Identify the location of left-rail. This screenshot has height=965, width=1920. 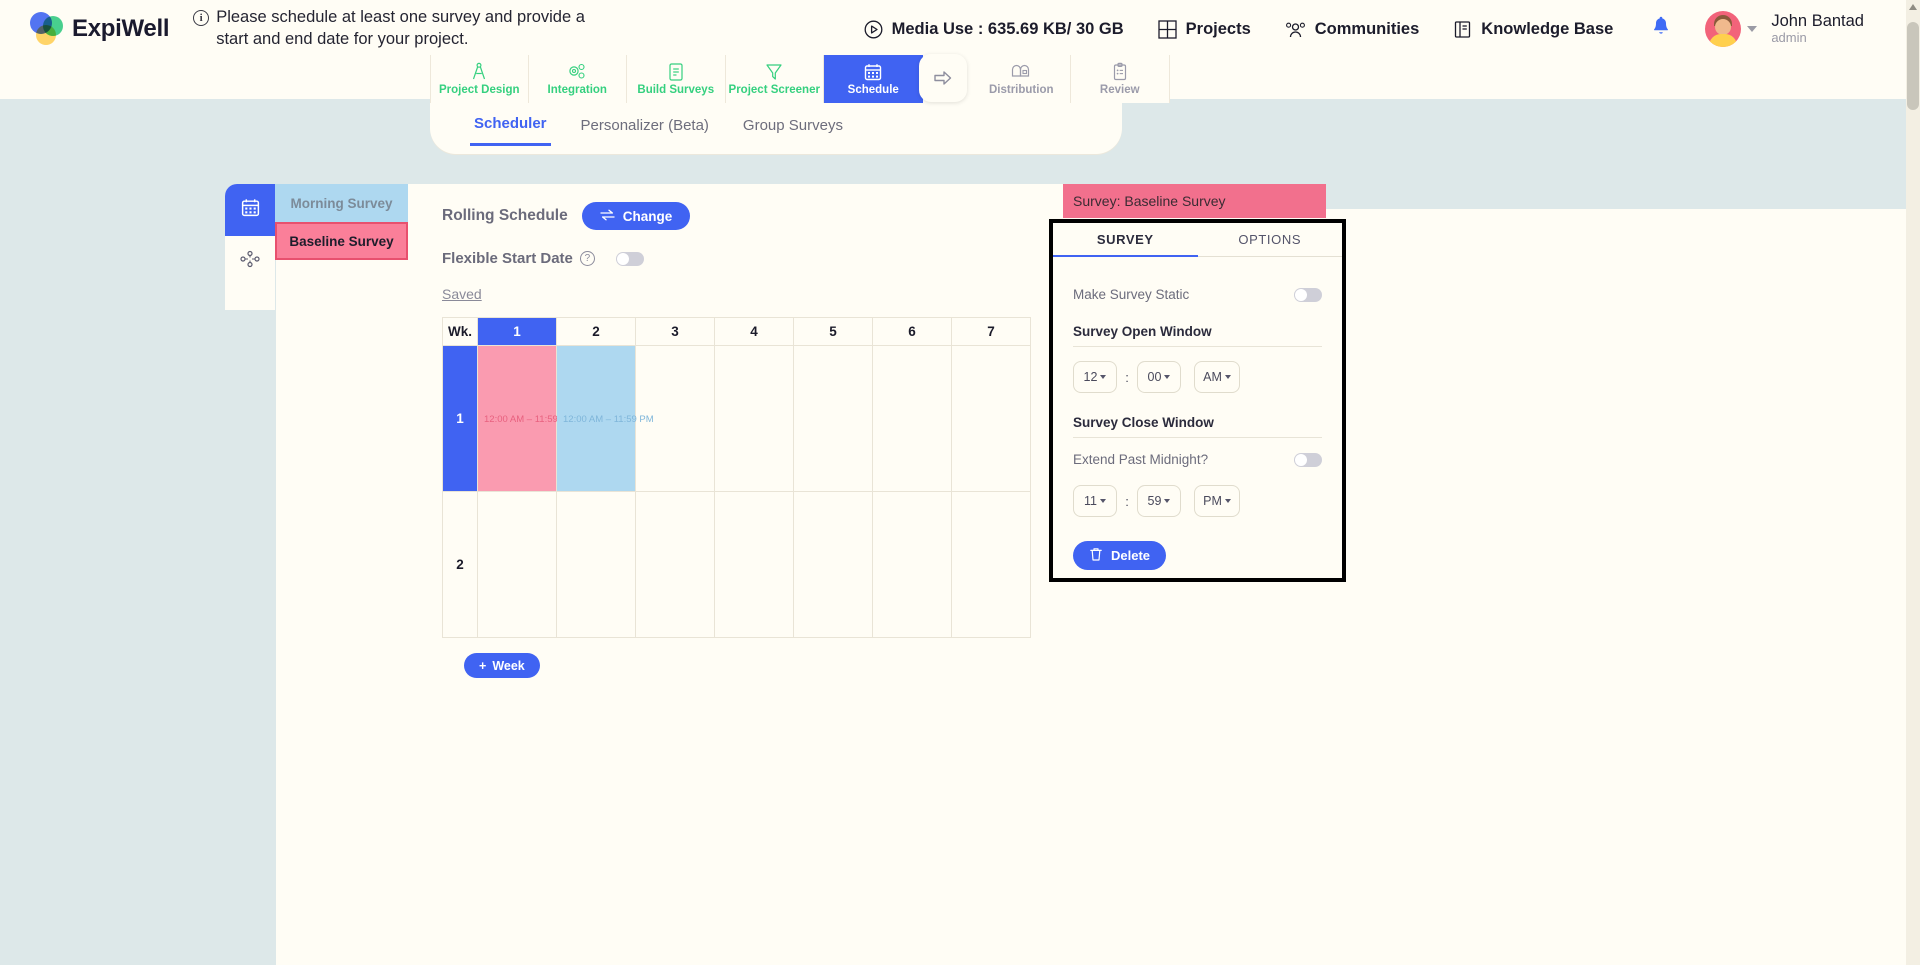
(250, 247).